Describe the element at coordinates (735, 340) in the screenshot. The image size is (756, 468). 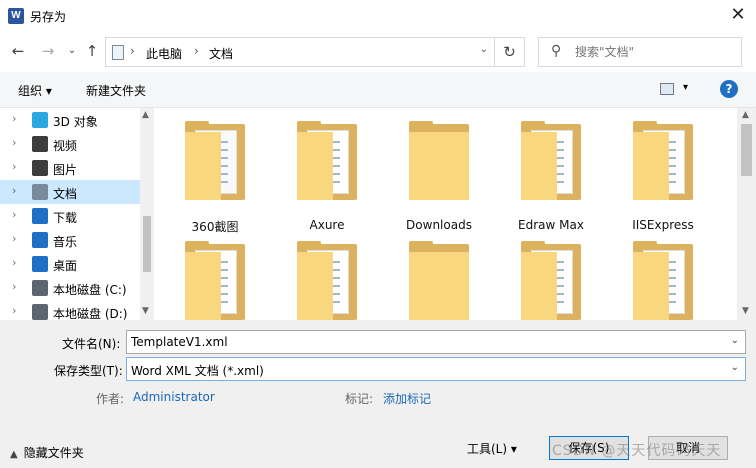
I see `filename-dropdown-icon: ⌄` at that location.